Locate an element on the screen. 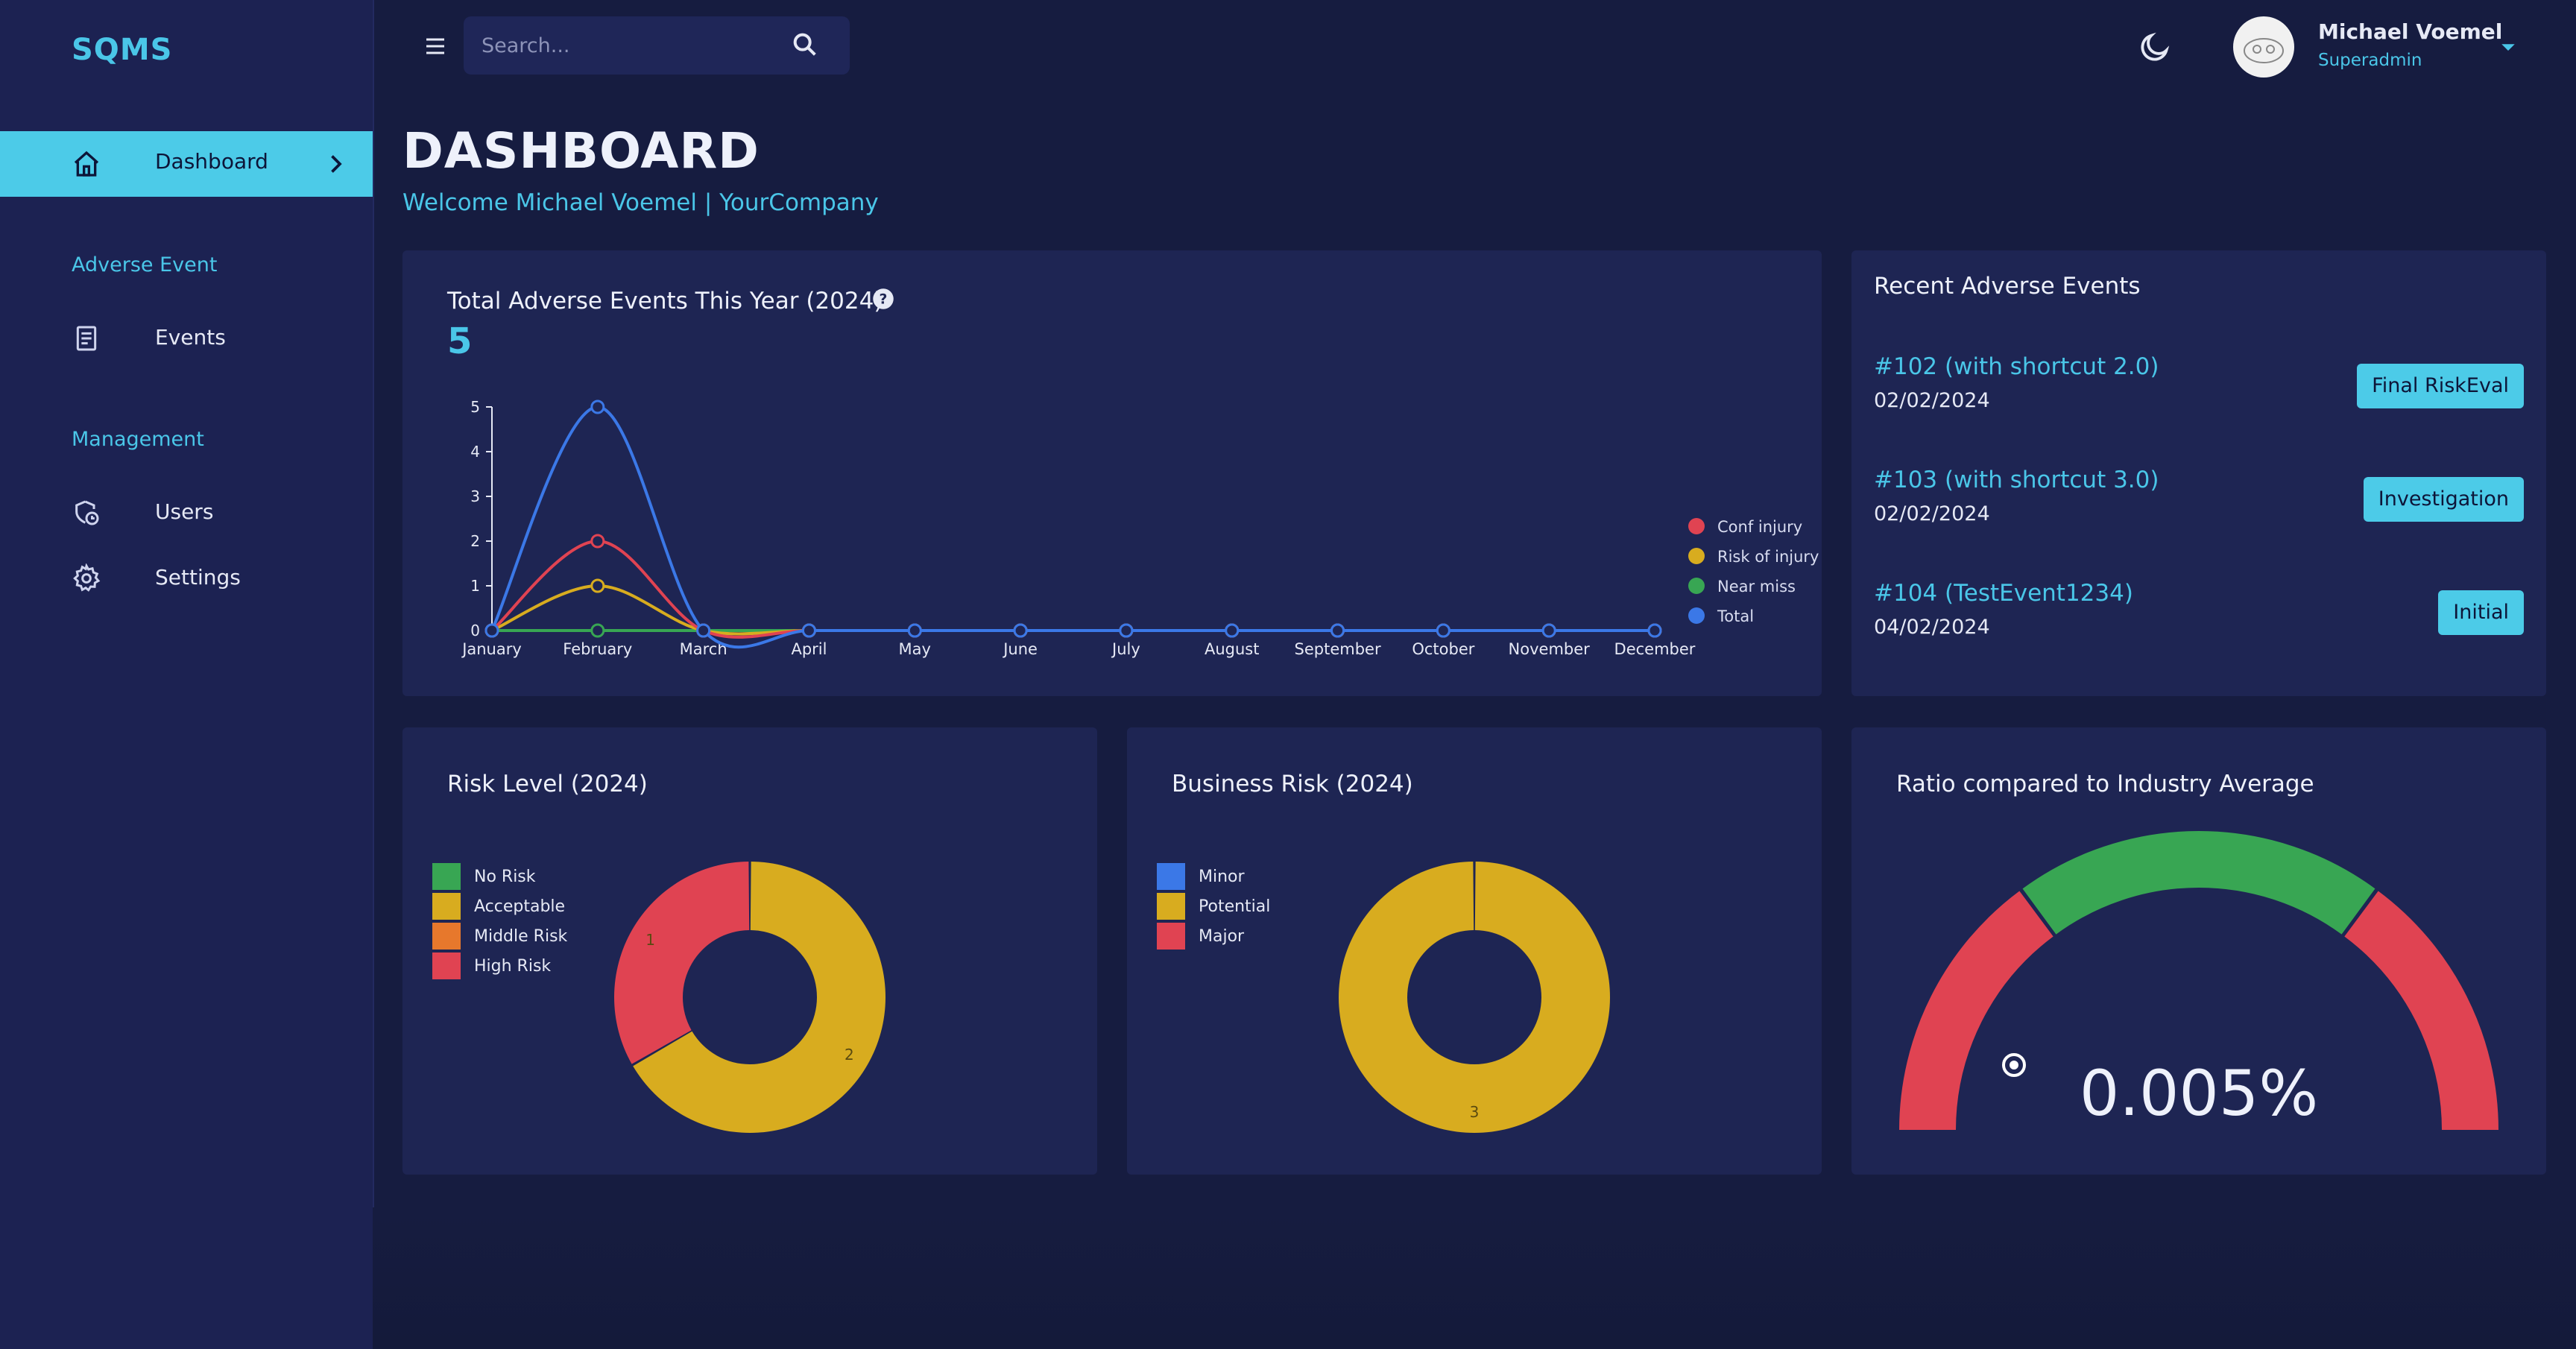 The image size is (2576, 1349). donut-slice-potential is located at coordinates (1474, 997).